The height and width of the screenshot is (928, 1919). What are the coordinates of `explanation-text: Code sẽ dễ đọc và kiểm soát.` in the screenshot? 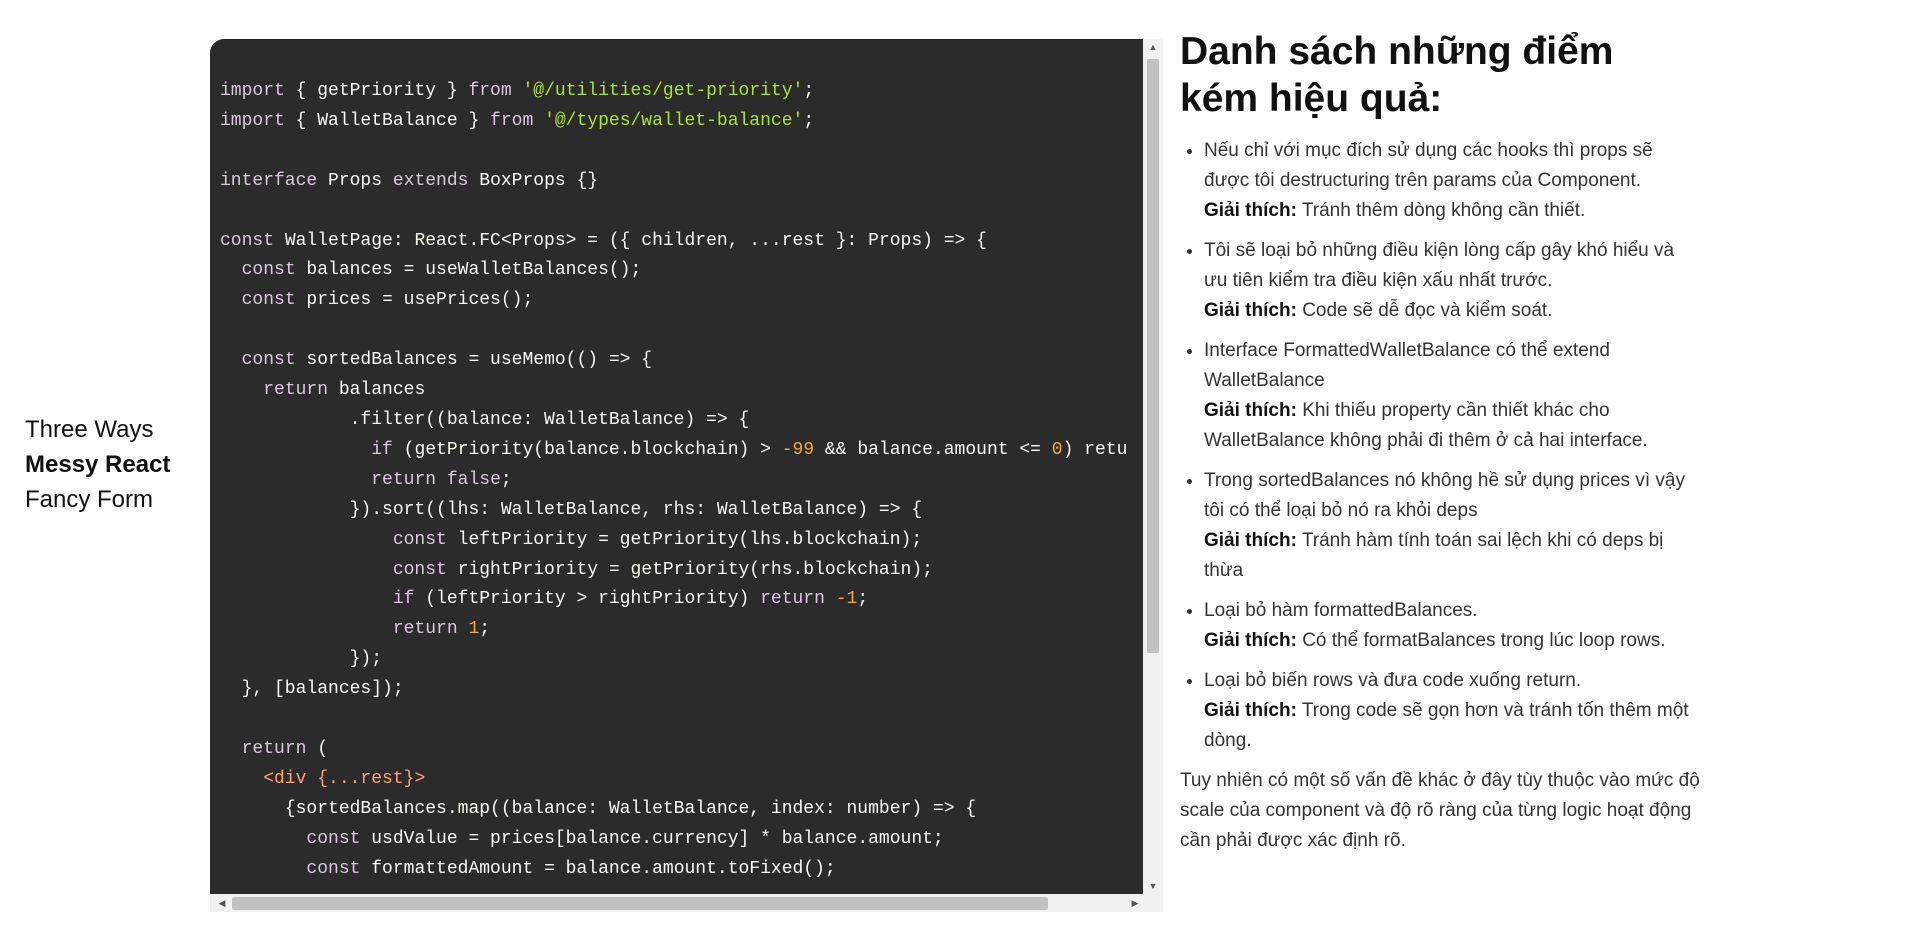 It's located at (1427, 310).